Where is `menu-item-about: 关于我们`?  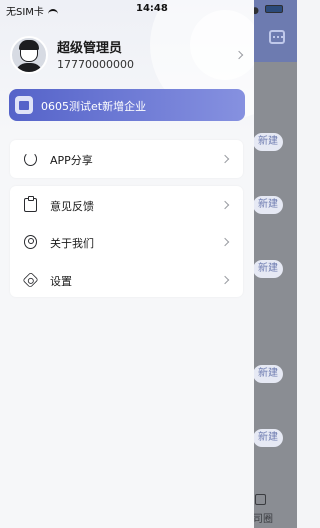
menu-item-about: 关于我们 is located at coordinates (126, 242).